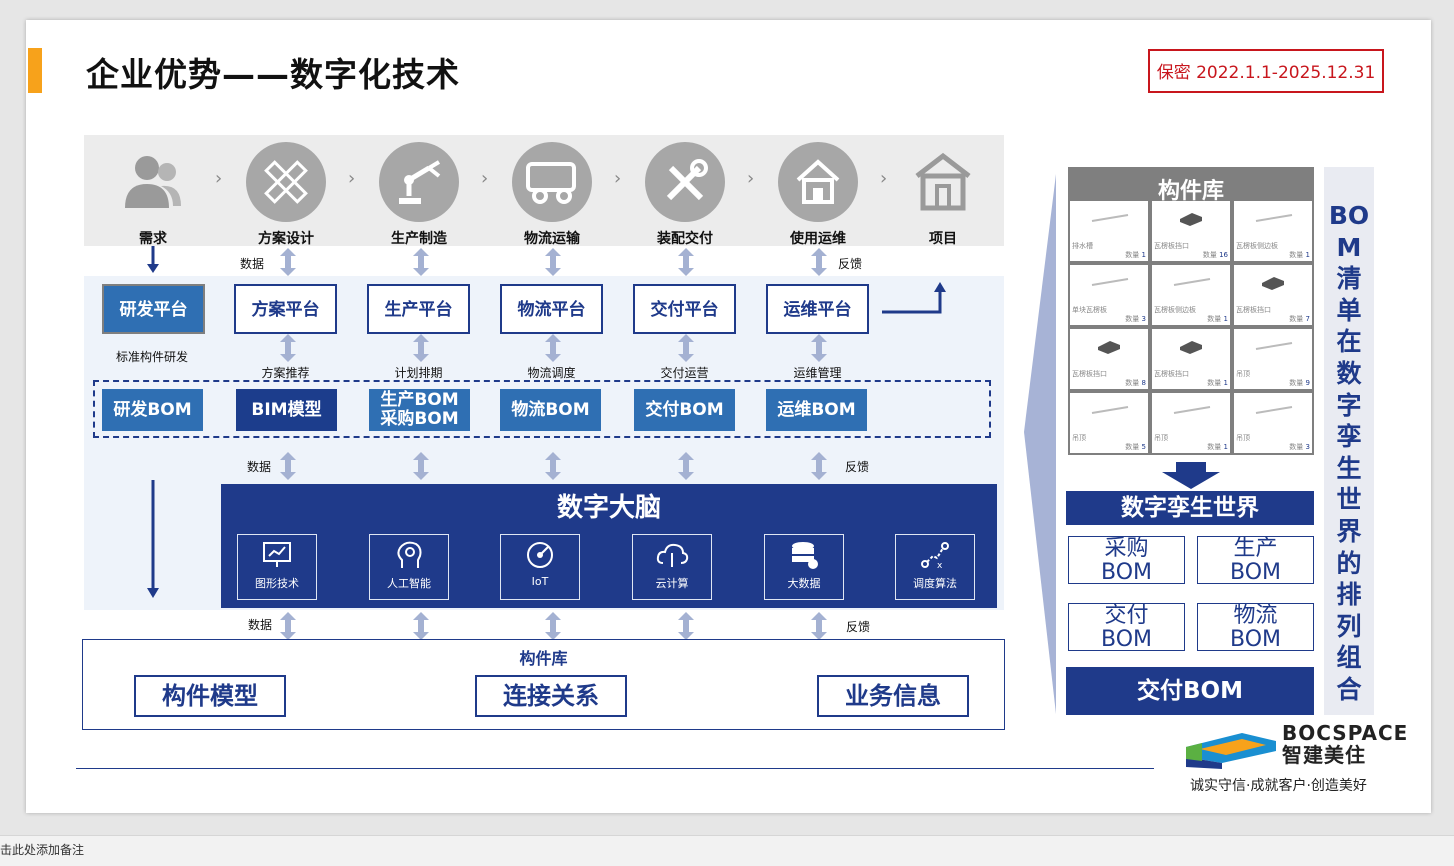  I want to click on platform-0: 研发平台, so click(153, 309).